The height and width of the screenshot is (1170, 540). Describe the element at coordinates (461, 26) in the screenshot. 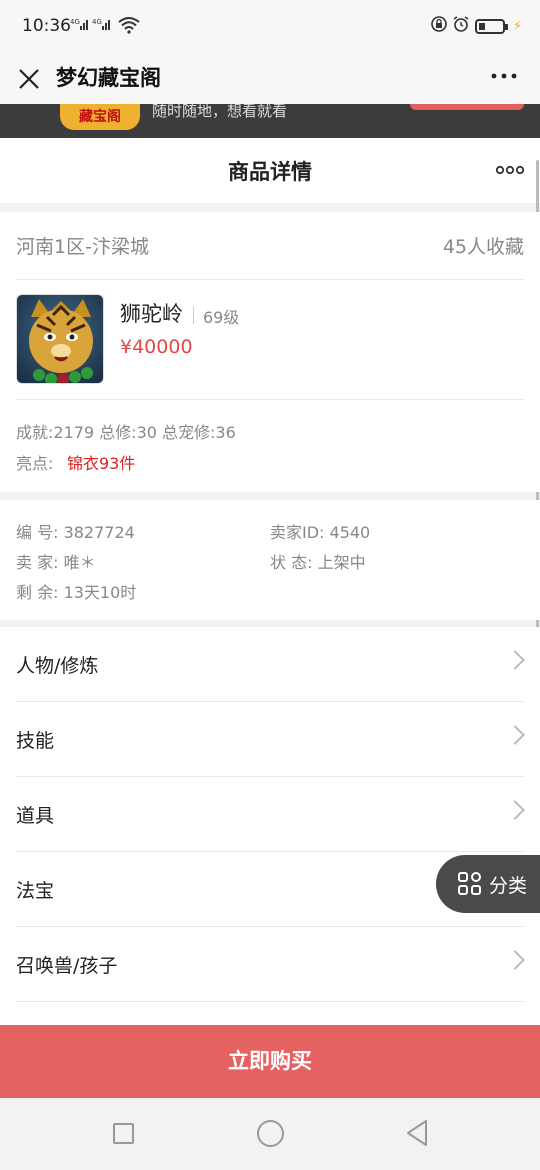

I see `alarm-icon` at that location.